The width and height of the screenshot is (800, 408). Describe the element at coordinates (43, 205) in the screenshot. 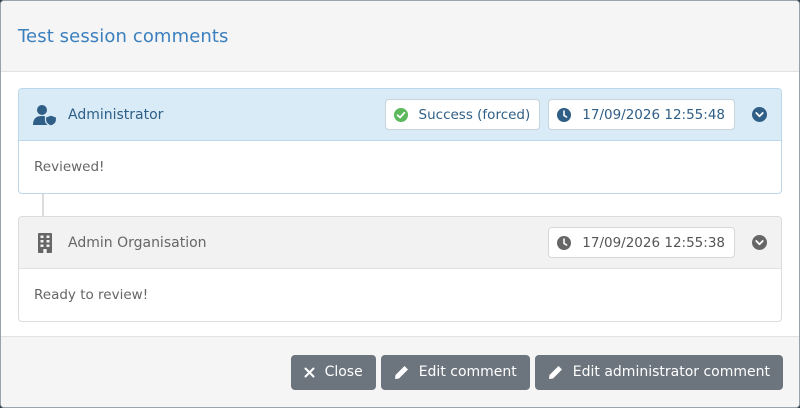

I see `timeline-connector` at that location.